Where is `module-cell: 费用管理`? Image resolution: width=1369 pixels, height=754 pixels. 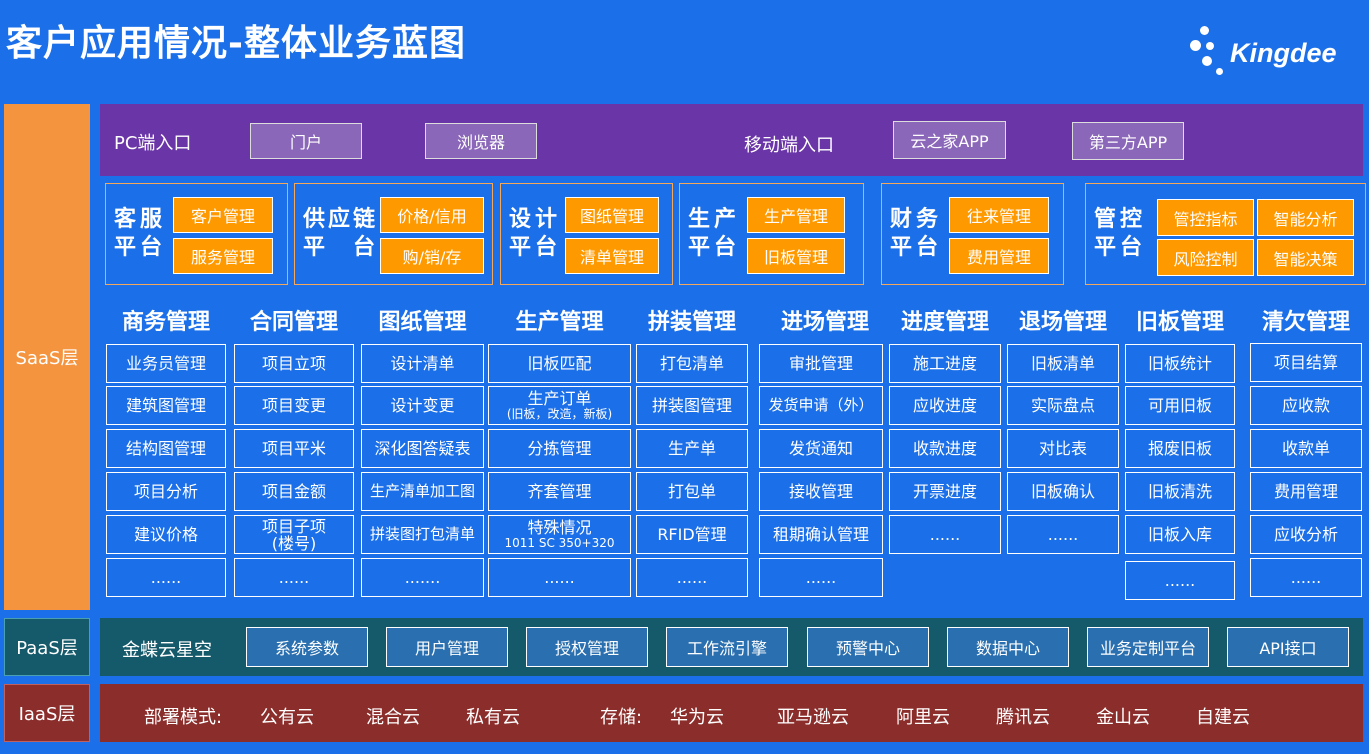
module-cell: 费用管理 is located at coordinates (1306, 491).